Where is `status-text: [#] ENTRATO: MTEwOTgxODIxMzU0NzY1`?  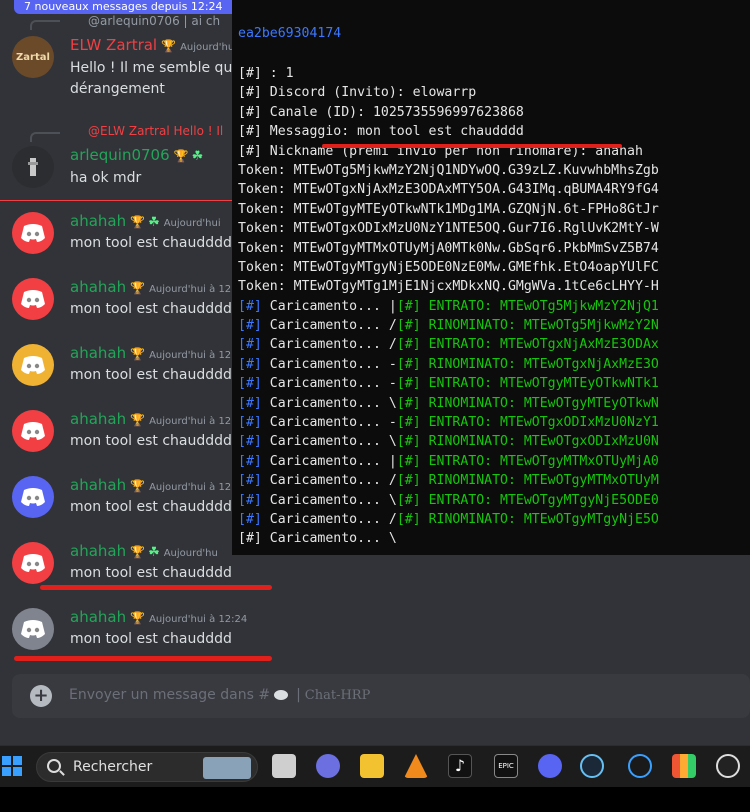
status-text: [#] ENTRATO: MTEwOTgxODIxMzU0NzY1 is located at coordinates (527, 423).